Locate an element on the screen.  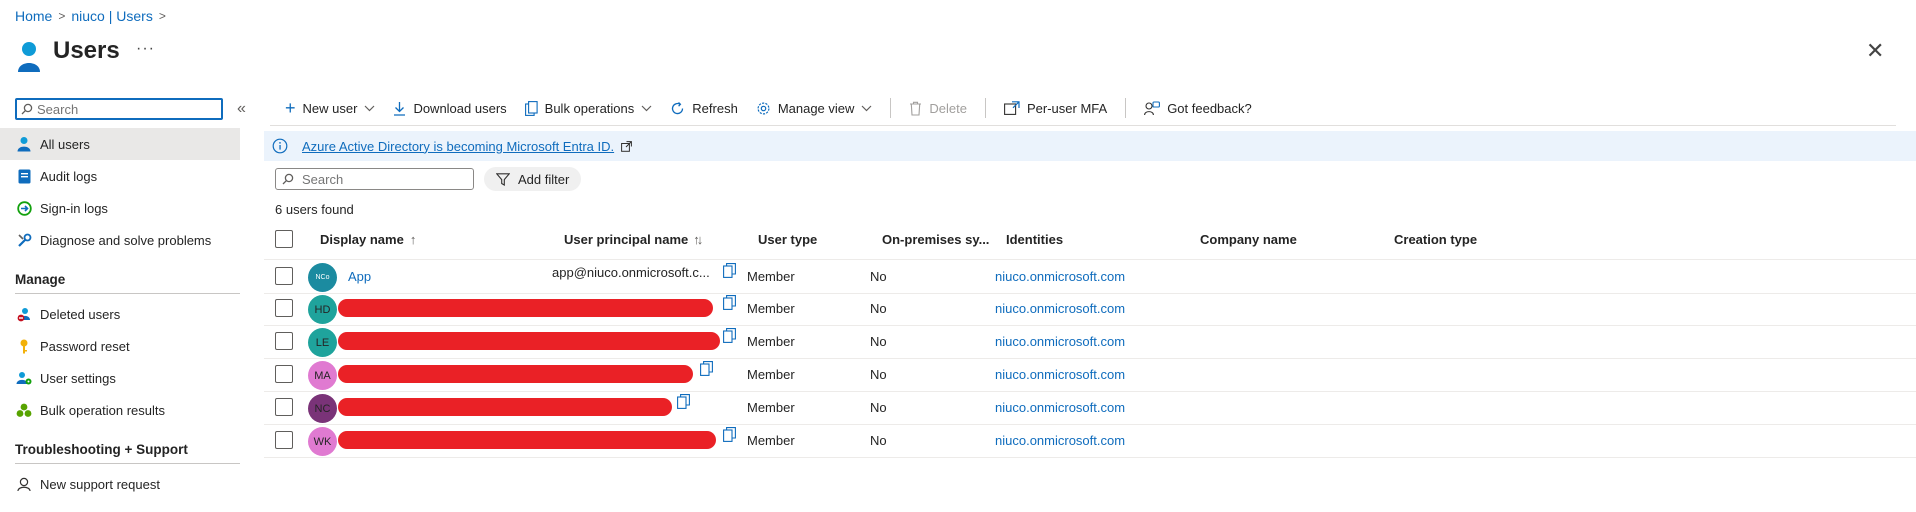
table-row: MA Member No niuco.onmicrosoft.com is located at coordinates (1090, 375).